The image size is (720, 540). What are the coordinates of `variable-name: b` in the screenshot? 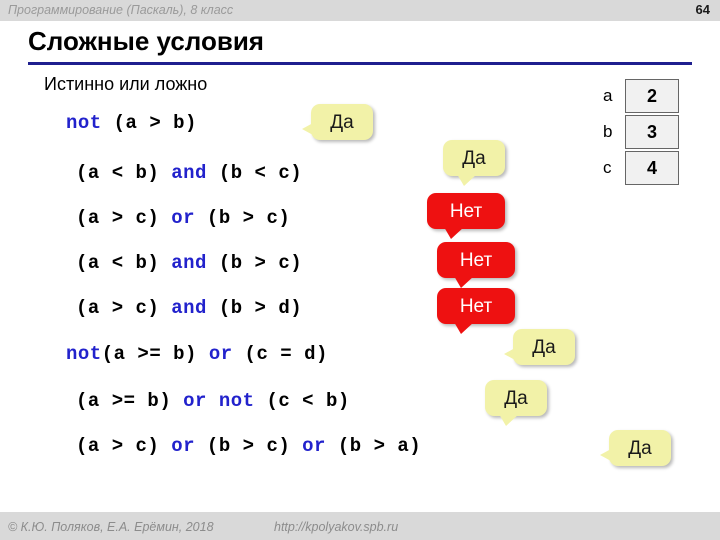 It's located at (608, 131).